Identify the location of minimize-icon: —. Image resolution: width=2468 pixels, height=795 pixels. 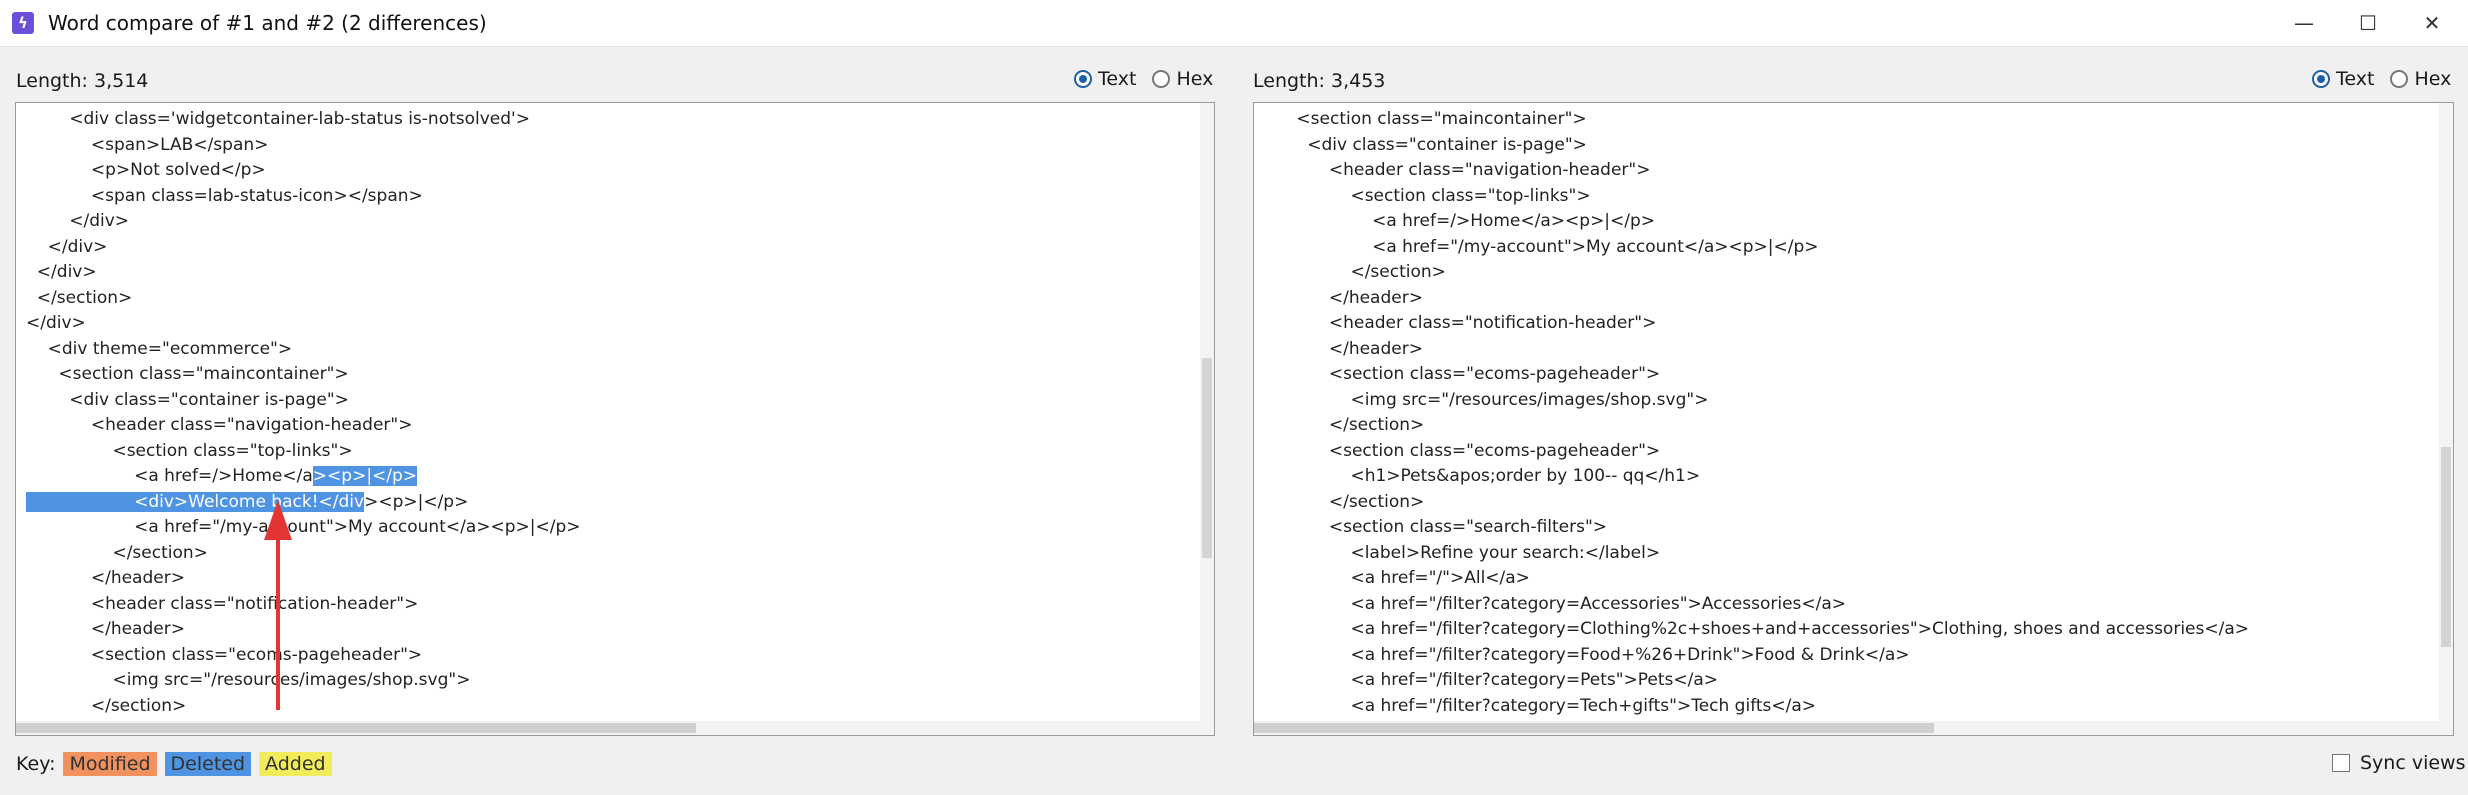
(2304, 23).